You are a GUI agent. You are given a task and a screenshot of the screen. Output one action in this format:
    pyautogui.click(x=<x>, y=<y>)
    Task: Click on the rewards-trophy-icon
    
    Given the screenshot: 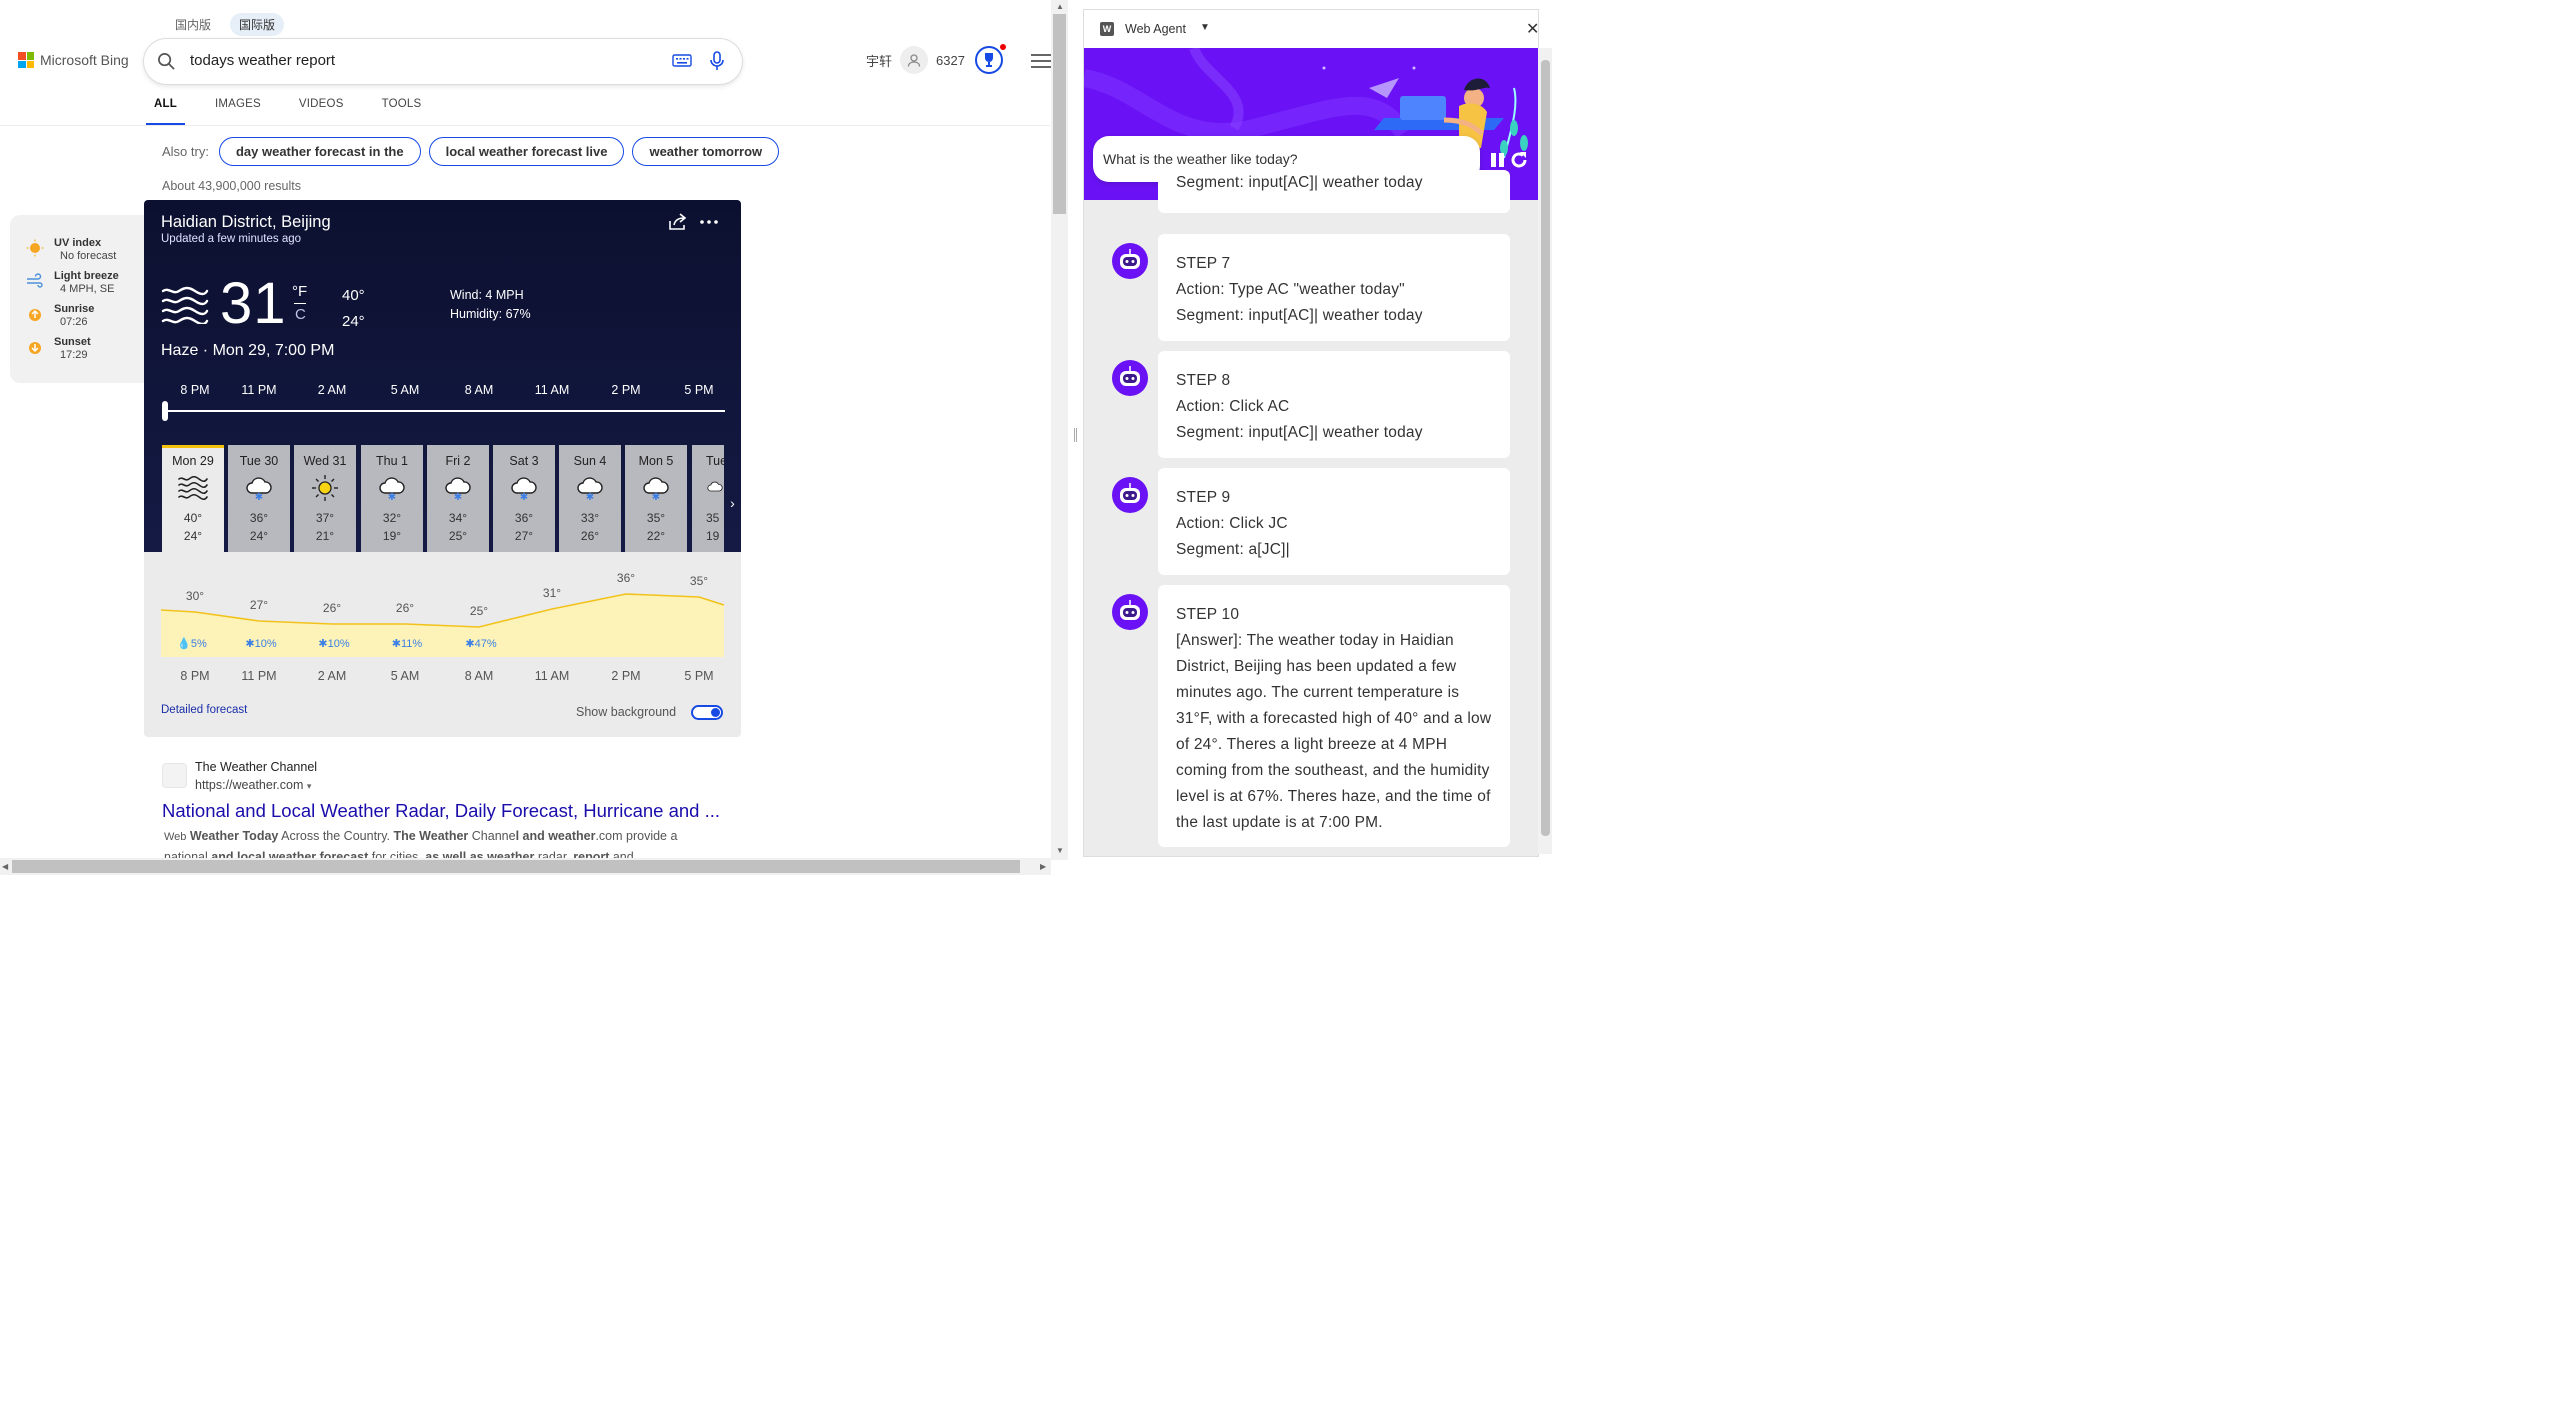 What is the action you would take?
    pyautogui.click(x=990, y=59)
    